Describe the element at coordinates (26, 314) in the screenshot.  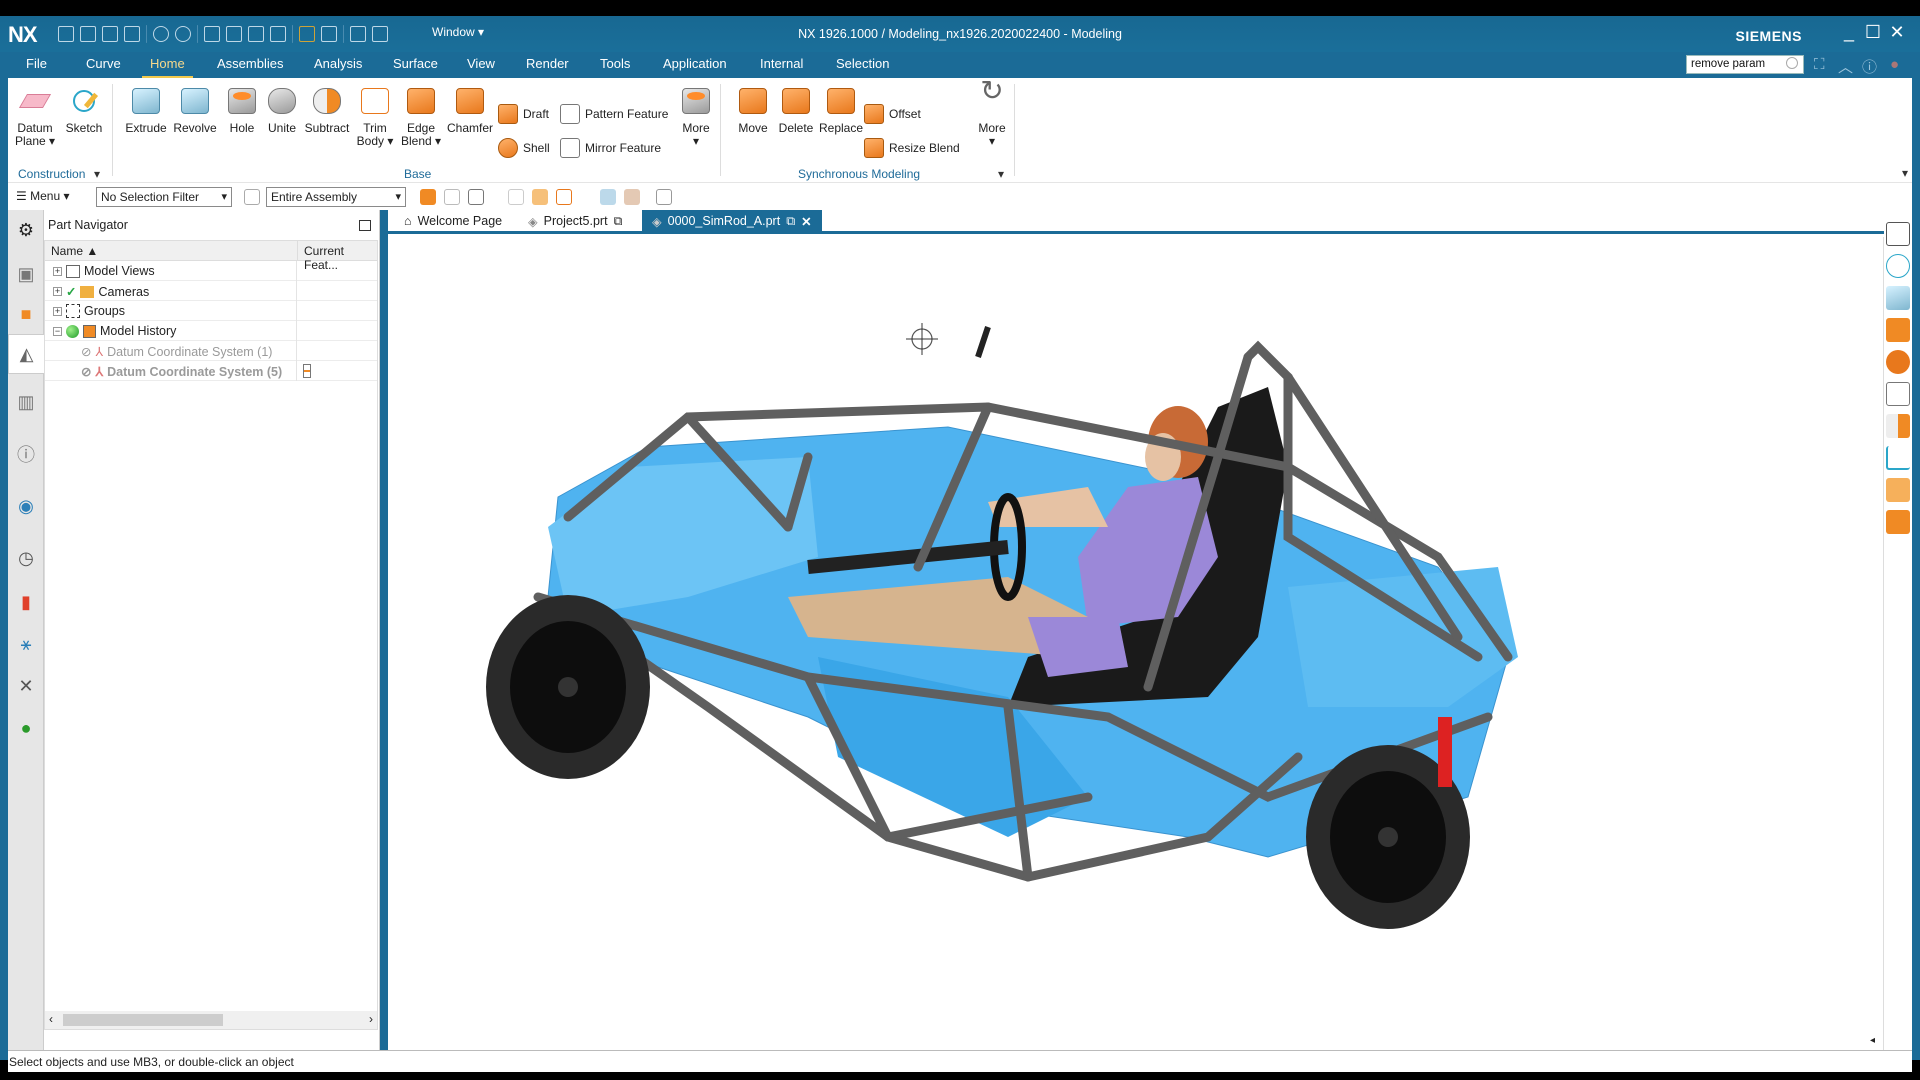
I see `constraint-navigator-icon: ■` at that location.